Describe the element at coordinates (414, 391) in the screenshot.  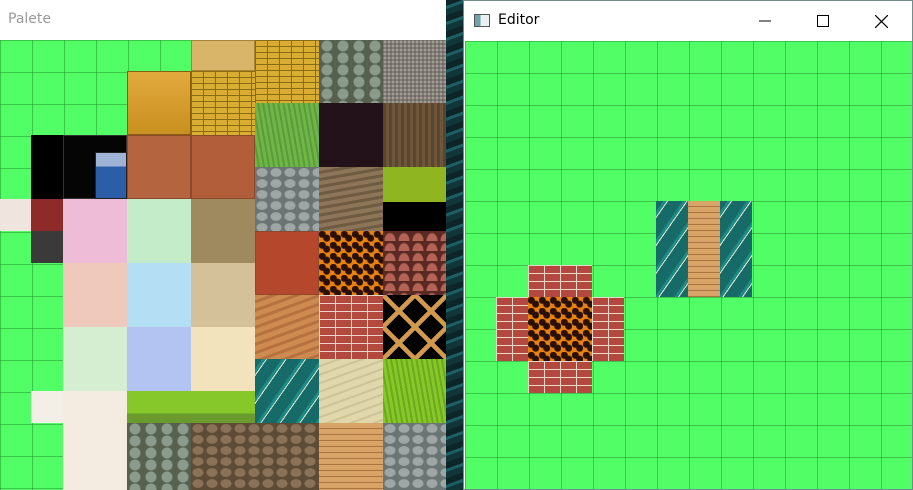
I see `palette-tile-bright-grass` at that location.